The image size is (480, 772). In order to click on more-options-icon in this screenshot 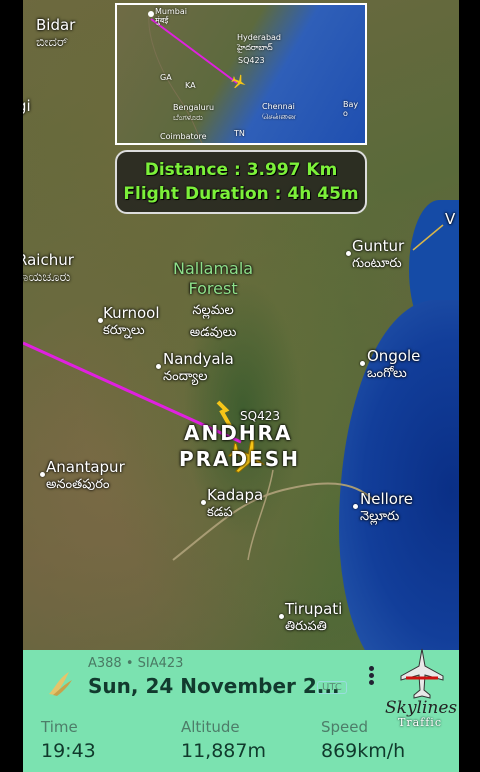, I will do `click(372, 676)`.